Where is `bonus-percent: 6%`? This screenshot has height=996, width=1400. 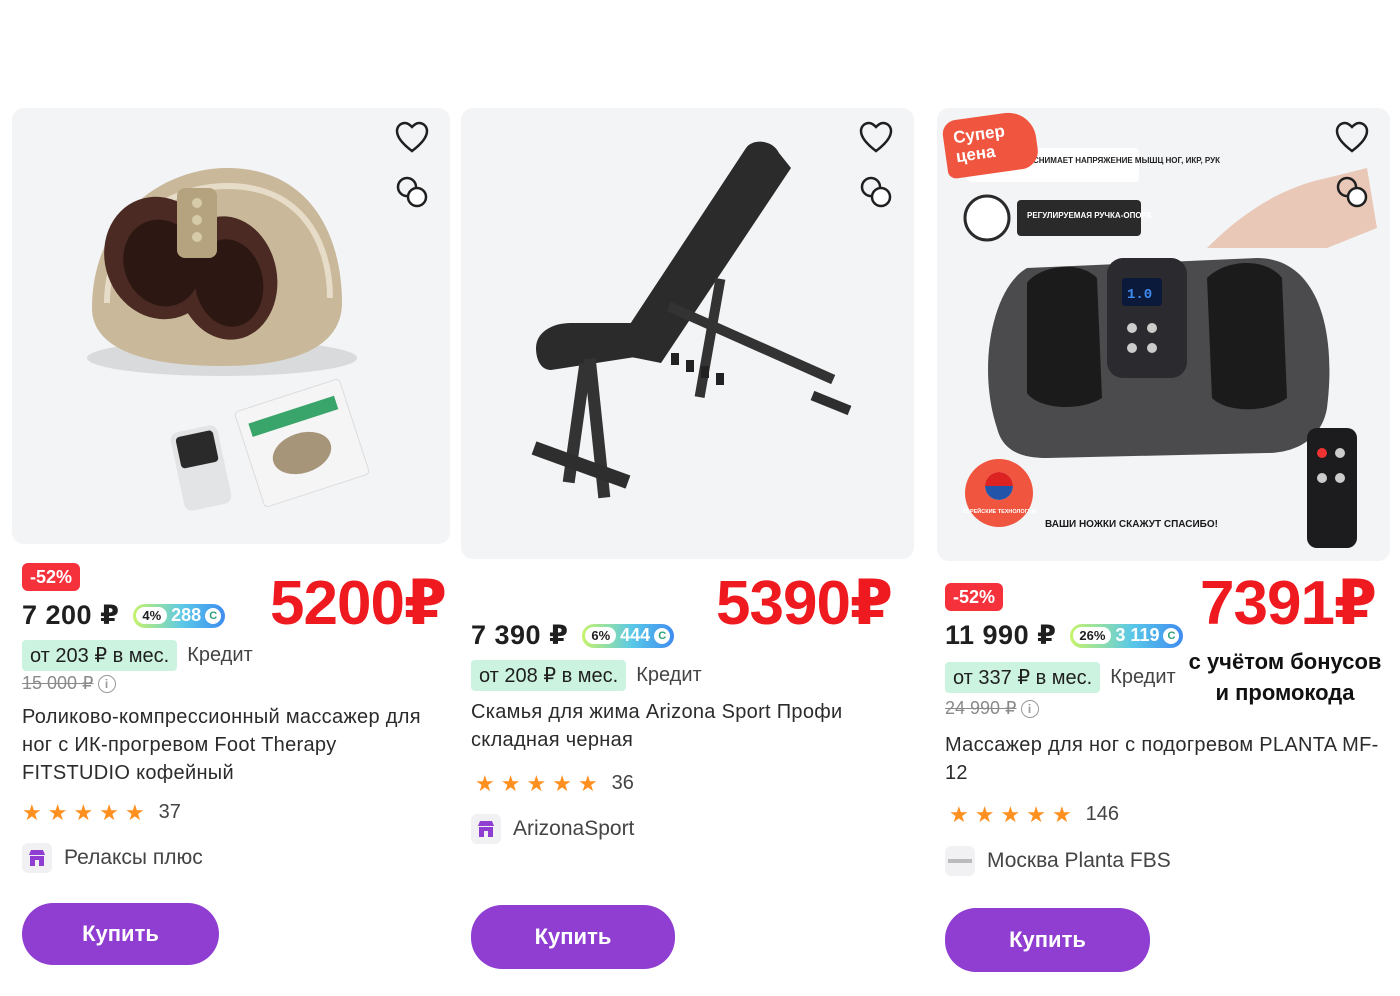 bonus-percent: 6% is located at coordinates (601, 635).